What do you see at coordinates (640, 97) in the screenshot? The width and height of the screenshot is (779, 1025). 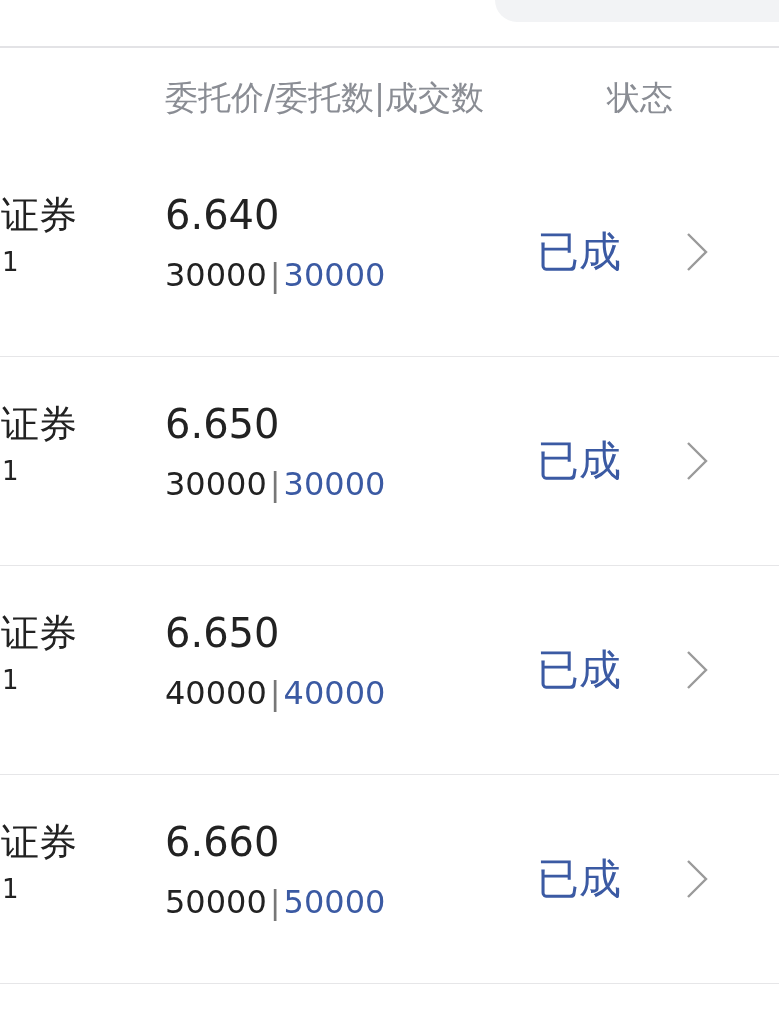 I see `column-header: 状态` at bounding box center [640, 97].